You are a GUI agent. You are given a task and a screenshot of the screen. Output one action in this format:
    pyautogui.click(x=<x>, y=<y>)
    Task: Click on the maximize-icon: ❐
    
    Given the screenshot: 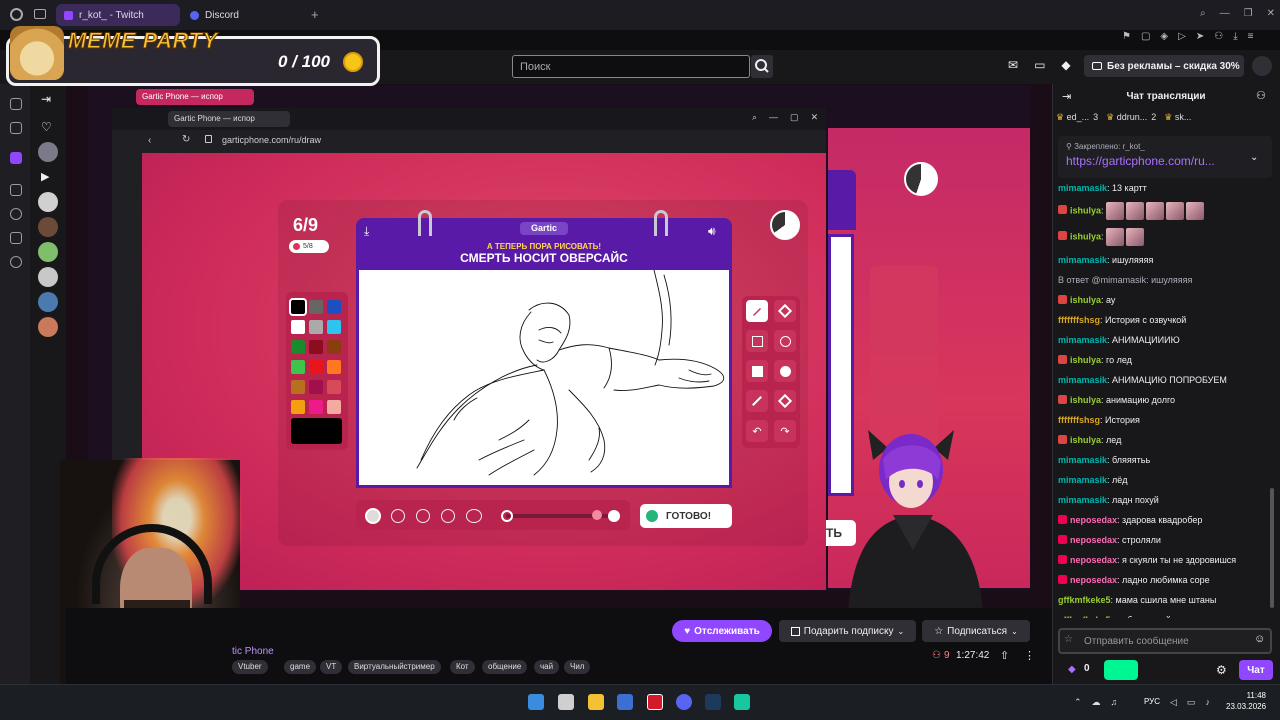 What is the action you would take?
    pyautogui.click(x=1248, y=13)
    